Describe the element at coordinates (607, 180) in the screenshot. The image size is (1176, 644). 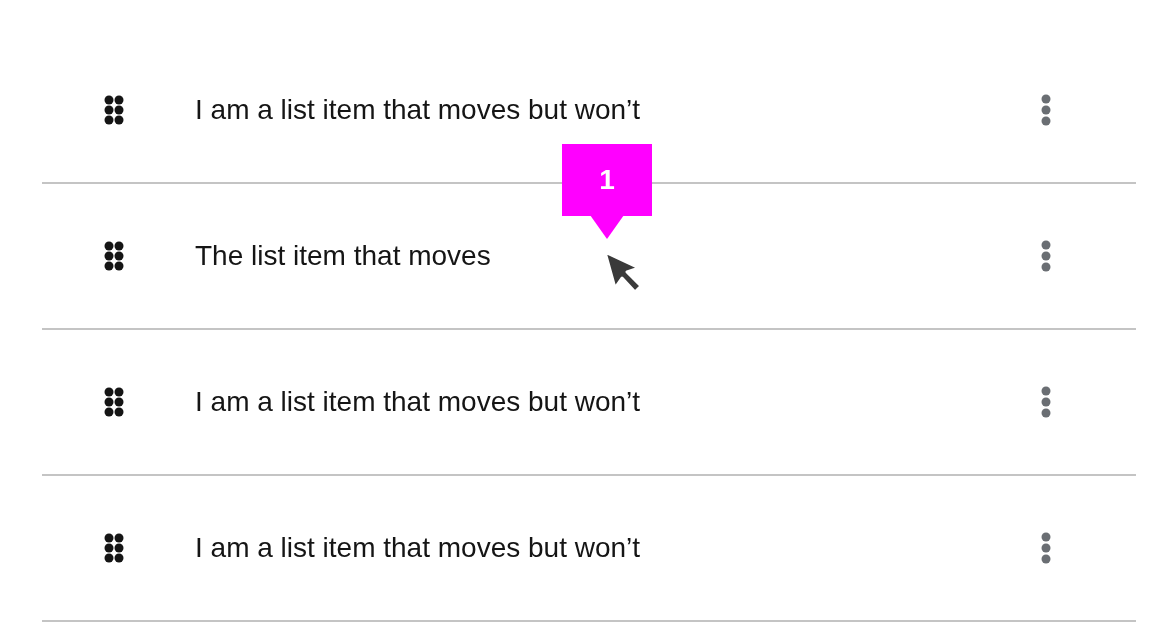
I see `step-marker: 1` at that location.